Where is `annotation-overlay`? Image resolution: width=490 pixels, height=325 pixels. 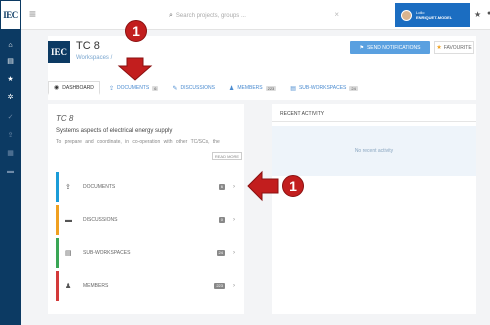
annotation-overlay is located at coordinates (198, 129).